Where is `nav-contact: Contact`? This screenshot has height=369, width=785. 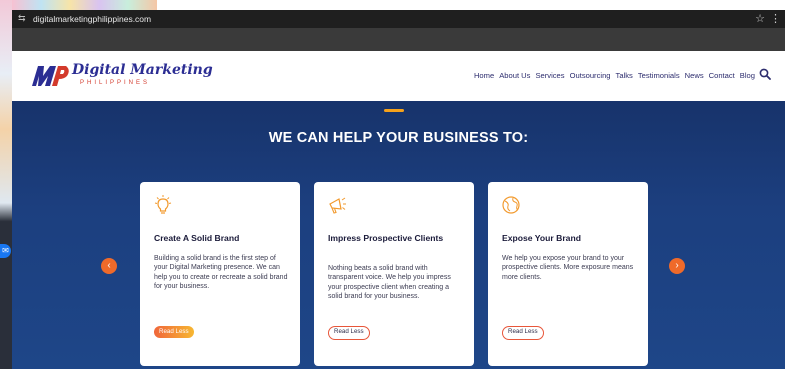
nav-contact: Contact is located at coordinates (722, 75).